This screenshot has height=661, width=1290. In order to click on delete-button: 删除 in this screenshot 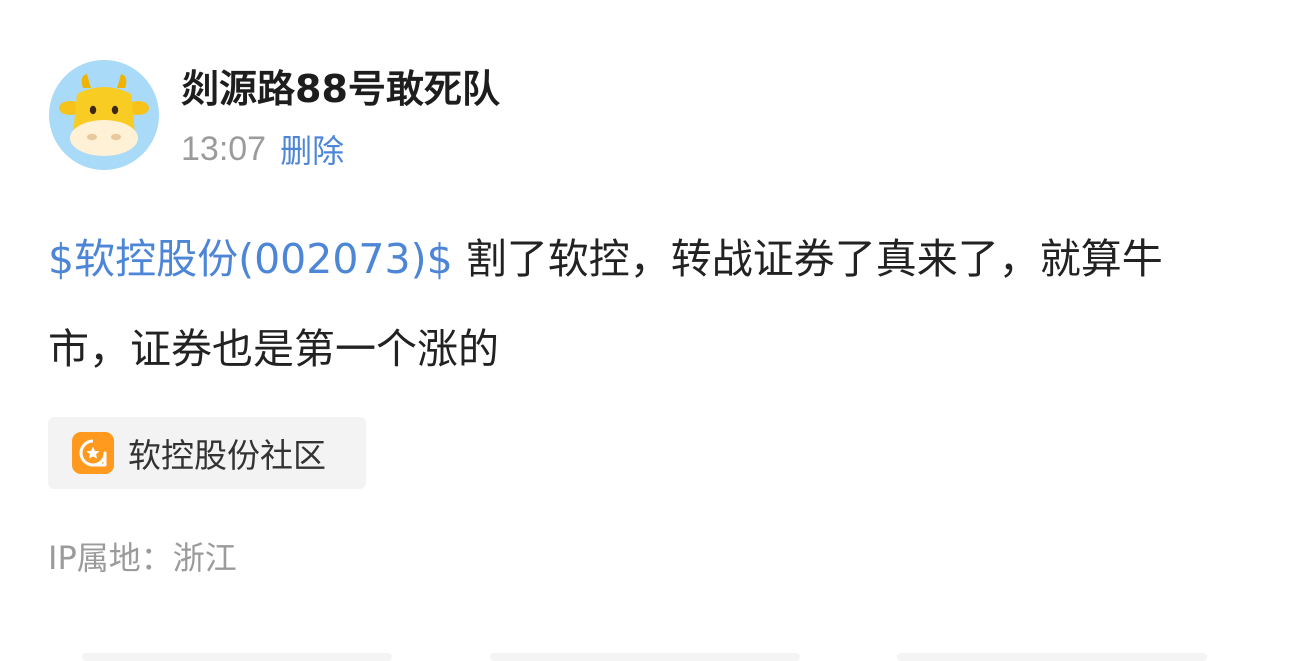, I will do `click(312, 149)`.